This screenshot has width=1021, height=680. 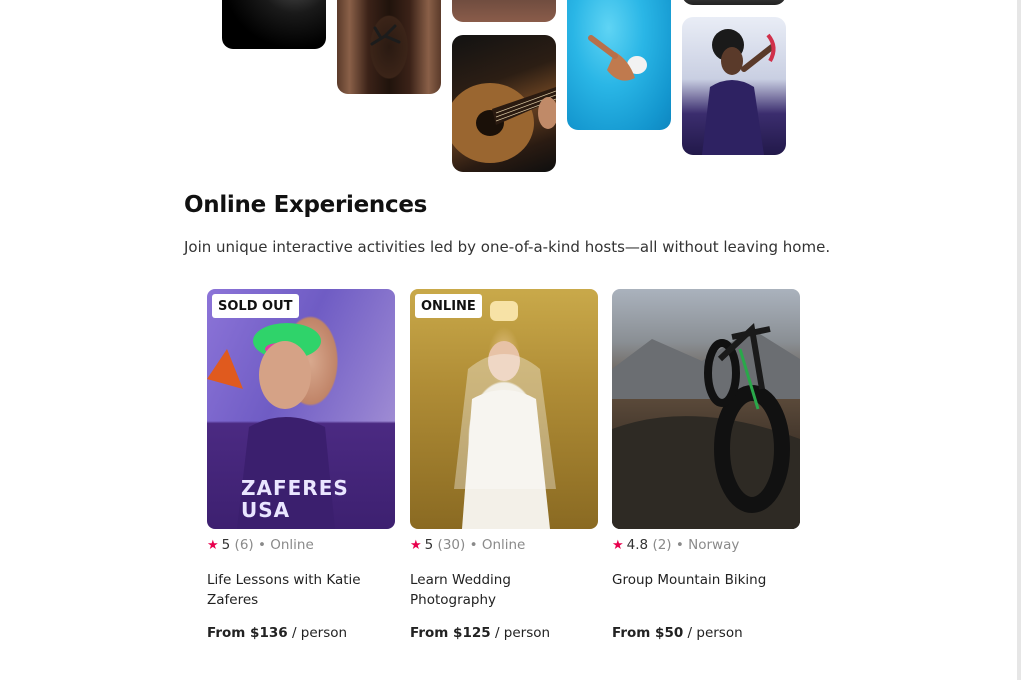 What do you see at coordinates (739, 92) in the screenshot?
I see `singer-illustration` at bounding box center [739, 92].